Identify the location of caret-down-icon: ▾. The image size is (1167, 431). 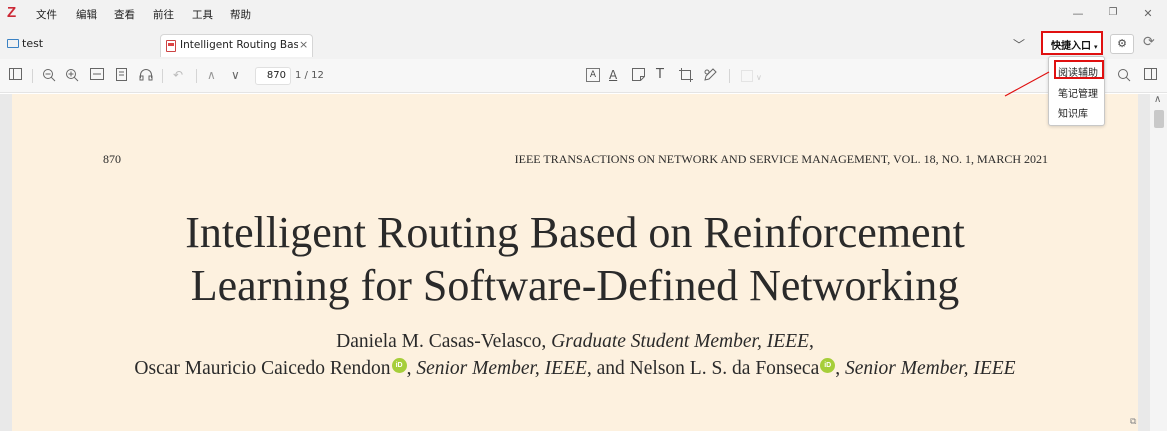
(1096, 47).